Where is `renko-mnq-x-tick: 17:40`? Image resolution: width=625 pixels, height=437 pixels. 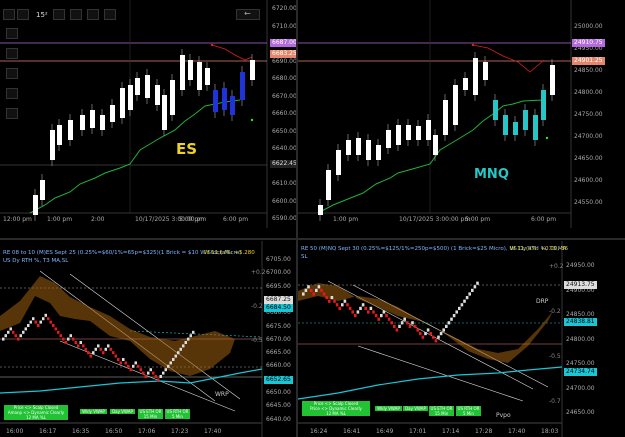 renko-mnq-x-tick: 17:40 is located at coordinates (517, 431).